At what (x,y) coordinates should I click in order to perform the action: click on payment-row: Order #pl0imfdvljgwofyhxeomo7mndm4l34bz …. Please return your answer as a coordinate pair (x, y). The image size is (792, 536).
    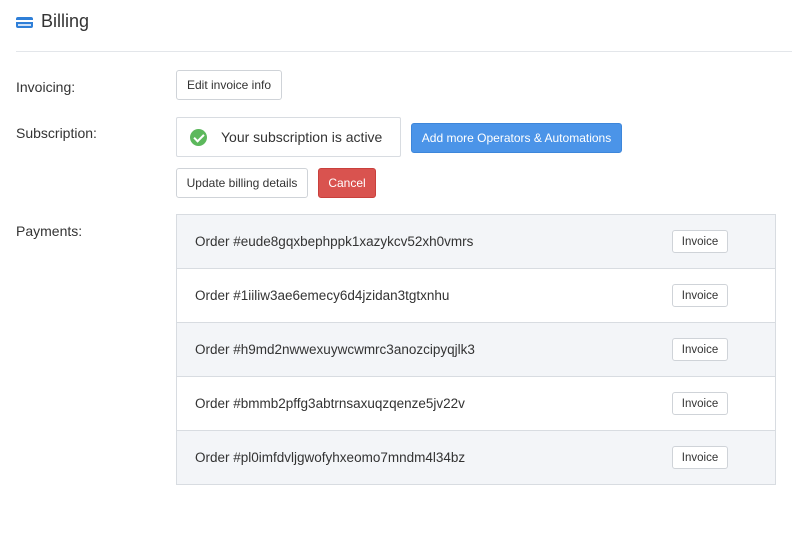
    Looking at the image, I should click on (476, 457).